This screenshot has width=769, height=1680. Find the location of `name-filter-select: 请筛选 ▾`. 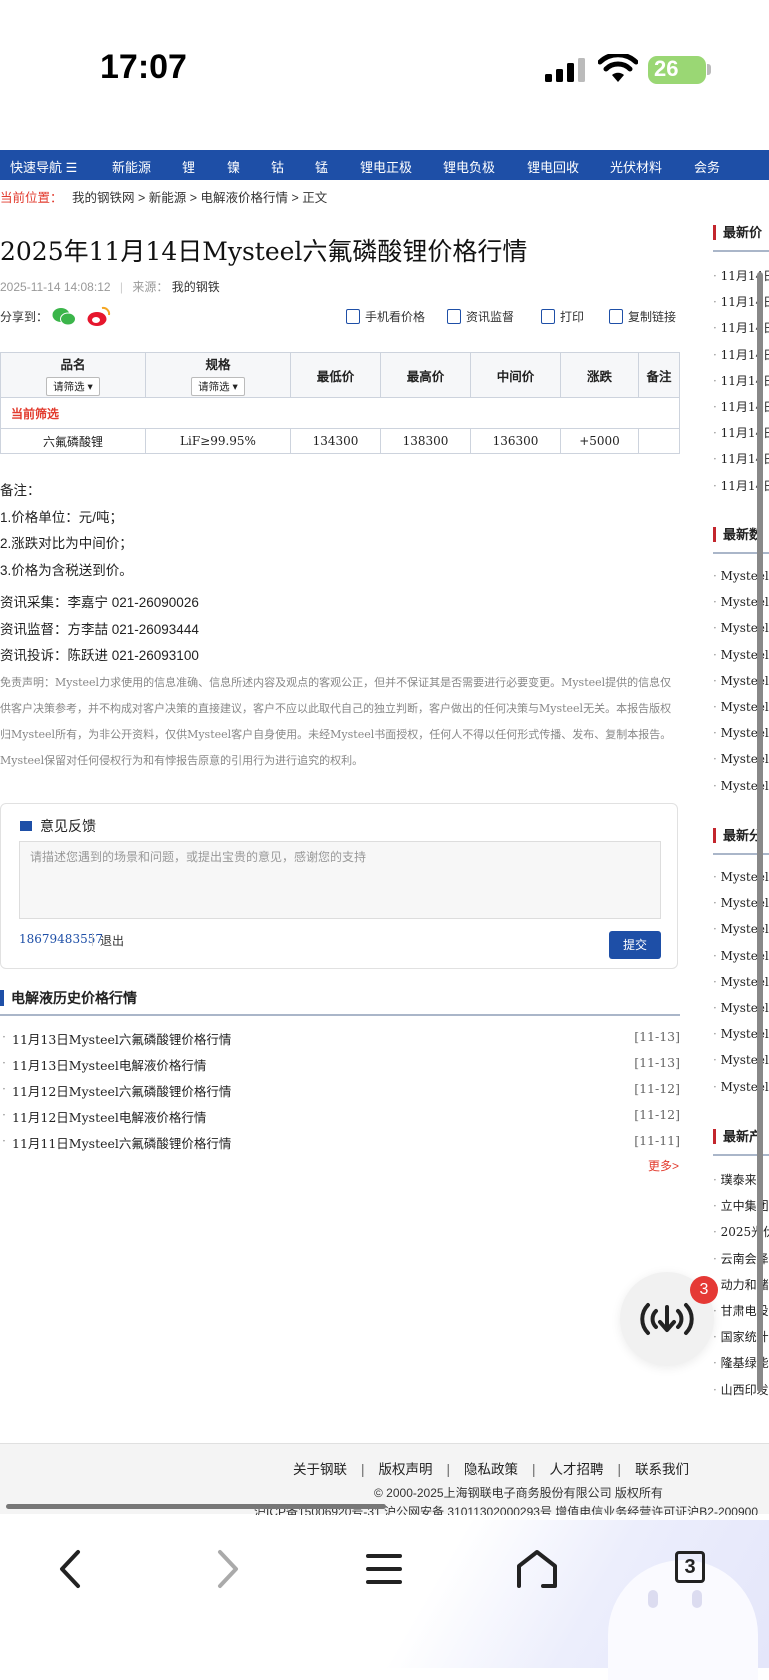

name-filter-select: 请筛选 ▾ is located at coordinates (73, 386).